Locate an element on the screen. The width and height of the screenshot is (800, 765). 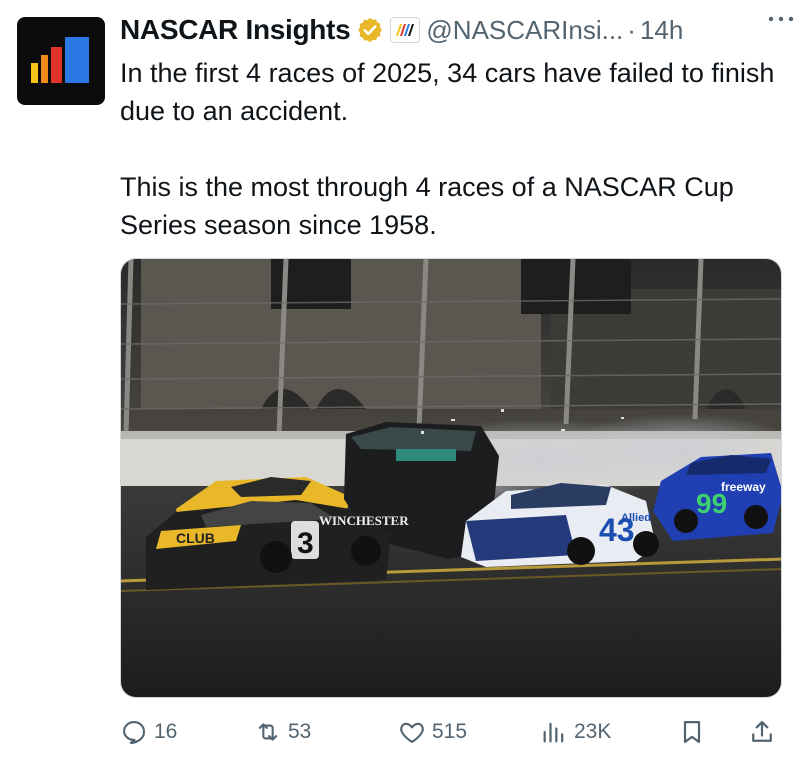
tweet-header: NASCAR Insights @NASCARInsi... · 14h is located at coordinates (454, 30).